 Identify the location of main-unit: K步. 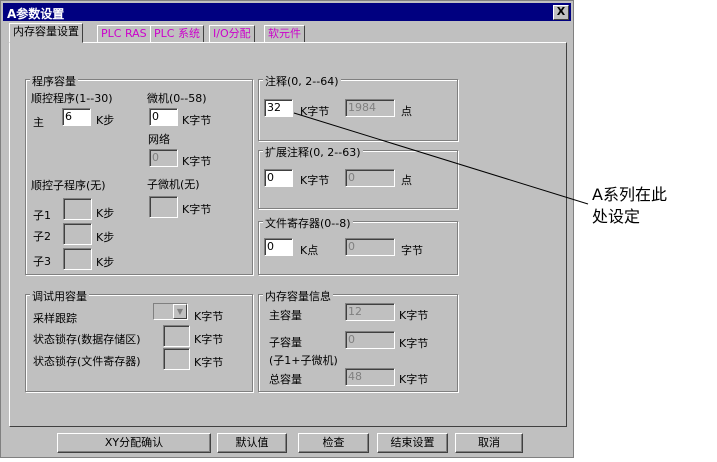
(105, 120).